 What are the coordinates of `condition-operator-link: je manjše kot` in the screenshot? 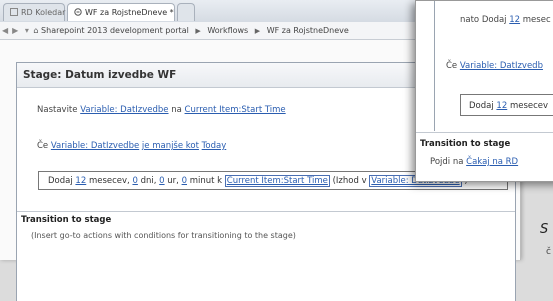 It's located at (170, 146).